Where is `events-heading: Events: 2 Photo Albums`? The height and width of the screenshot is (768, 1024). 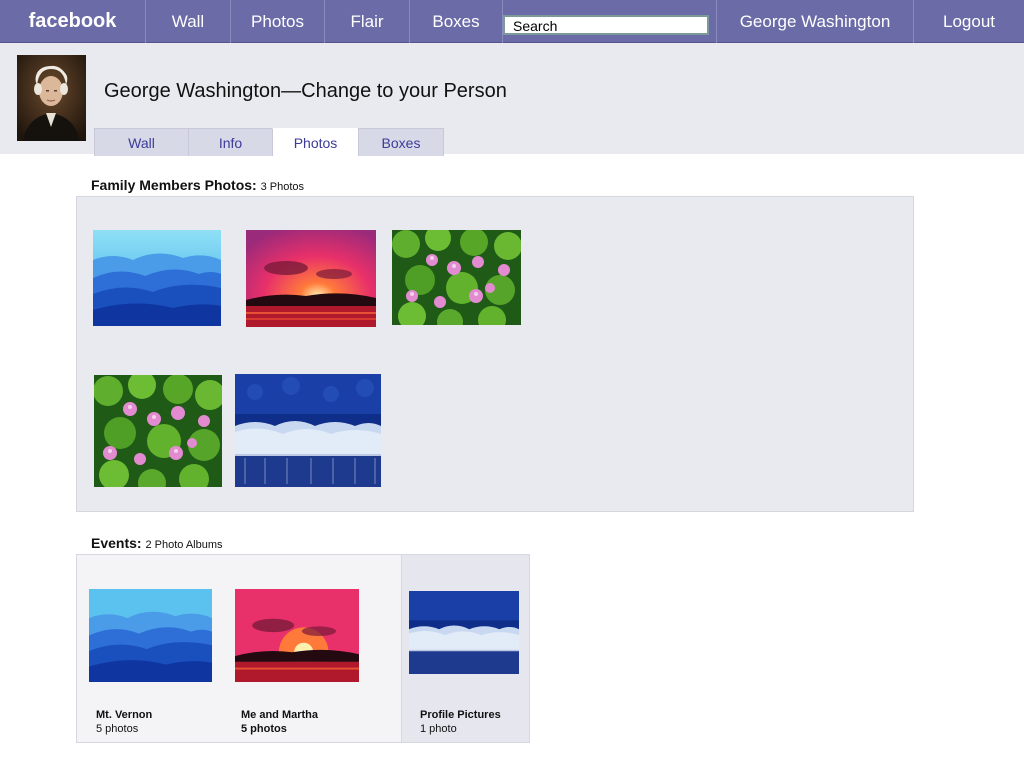 events-heading: Events: 2 Photo Albums is located at coordinates (157, 543).